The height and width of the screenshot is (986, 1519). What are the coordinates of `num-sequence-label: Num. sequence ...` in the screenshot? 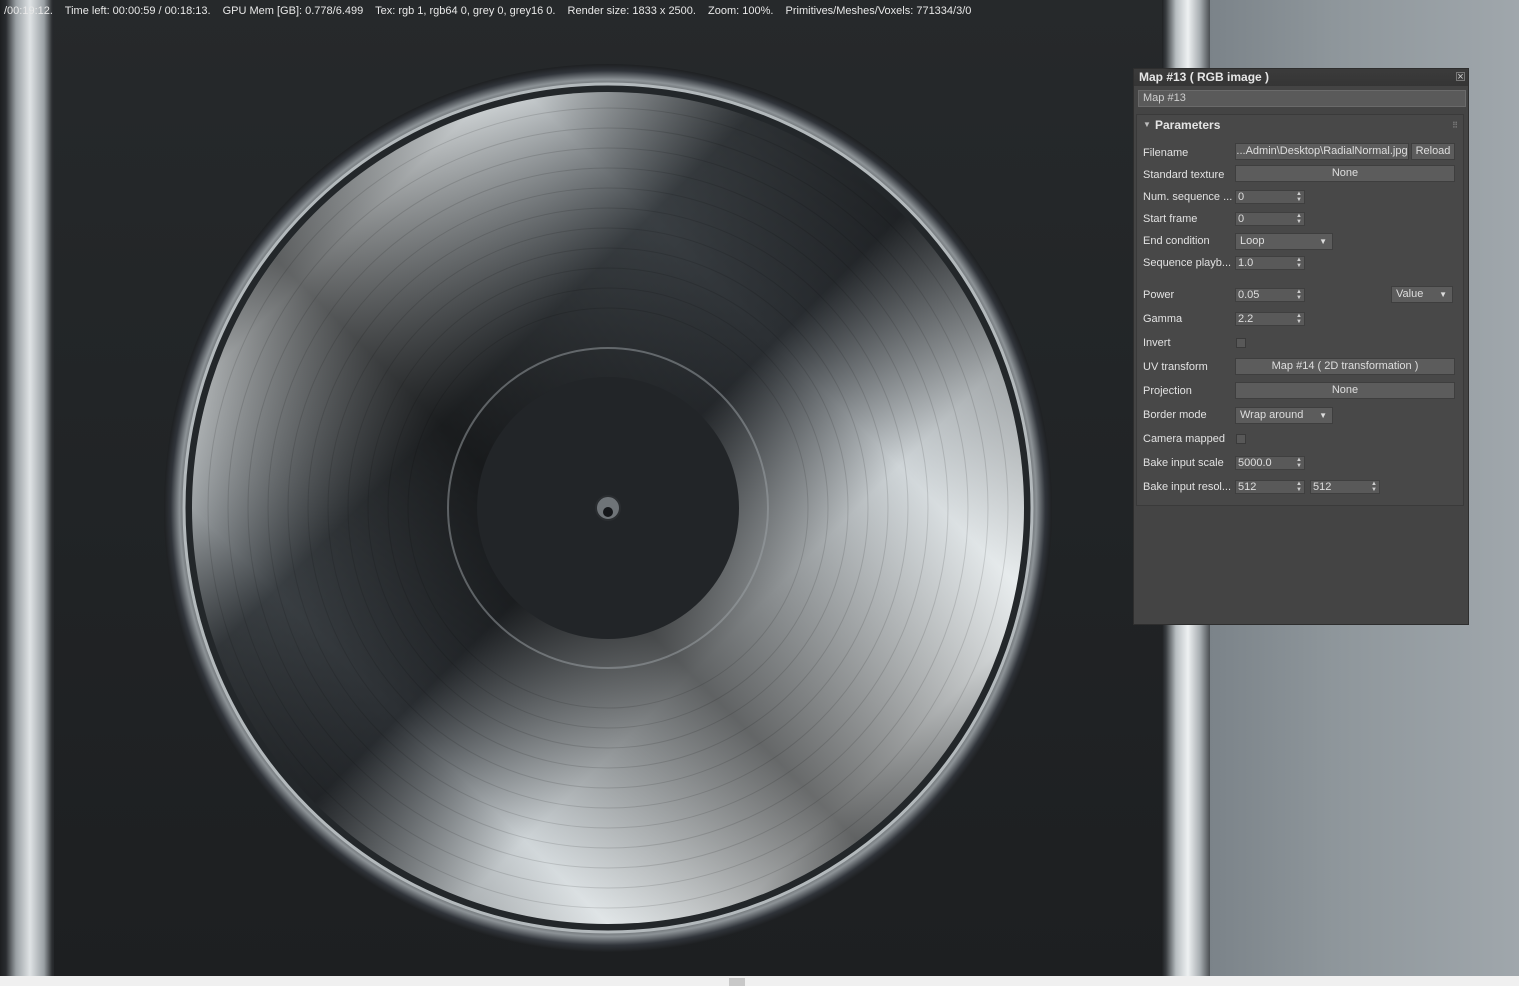 It's located at (1188, 197).